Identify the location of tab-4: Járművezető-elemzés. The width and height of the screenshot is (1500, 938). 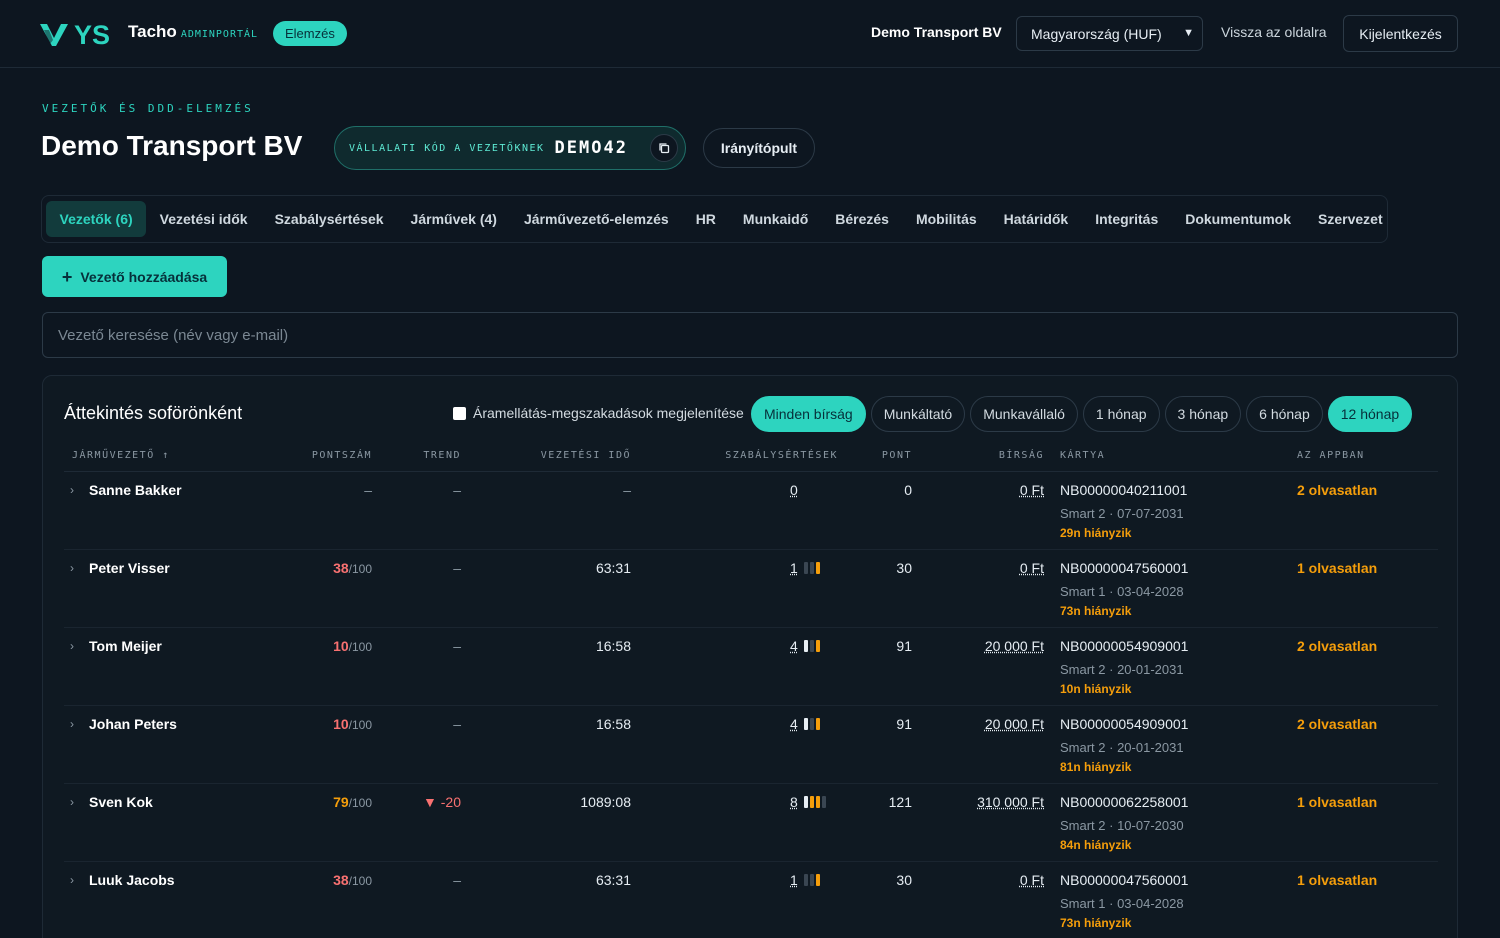
(596, 219).